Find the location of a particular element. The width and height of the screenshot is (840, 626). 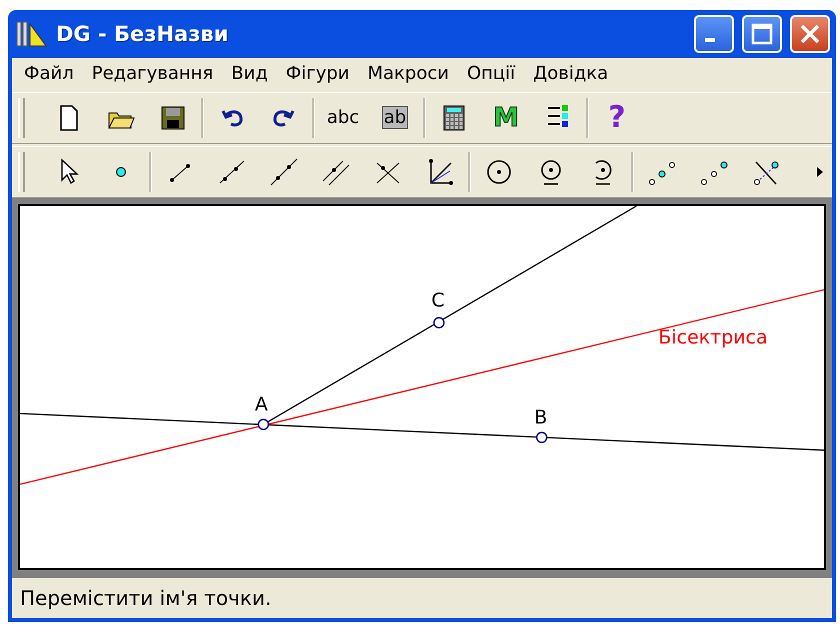

minimize-icon is located at coordinates (710, 40).